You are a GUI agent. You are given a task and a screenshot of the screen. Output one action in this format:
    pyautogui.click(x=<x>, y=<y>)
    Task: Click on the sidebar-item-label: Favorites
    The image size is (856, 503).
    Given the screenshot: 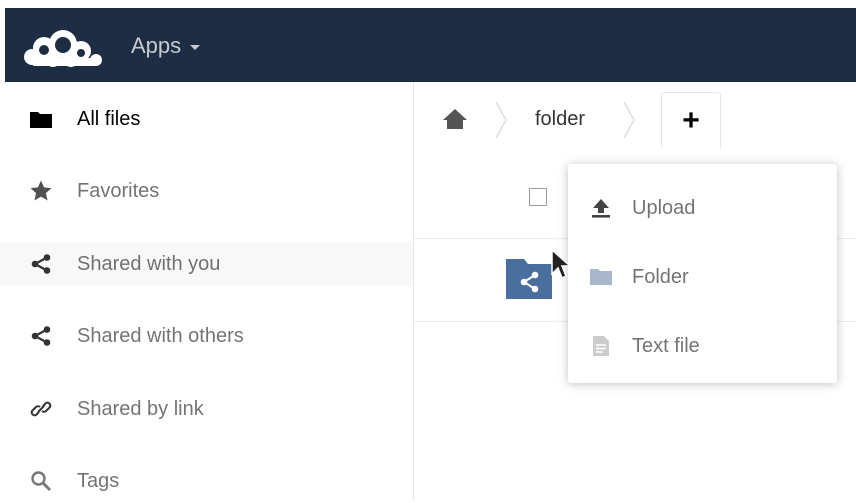 What is the action you would take?
    pyautogui.click(x=118, y=190)
    